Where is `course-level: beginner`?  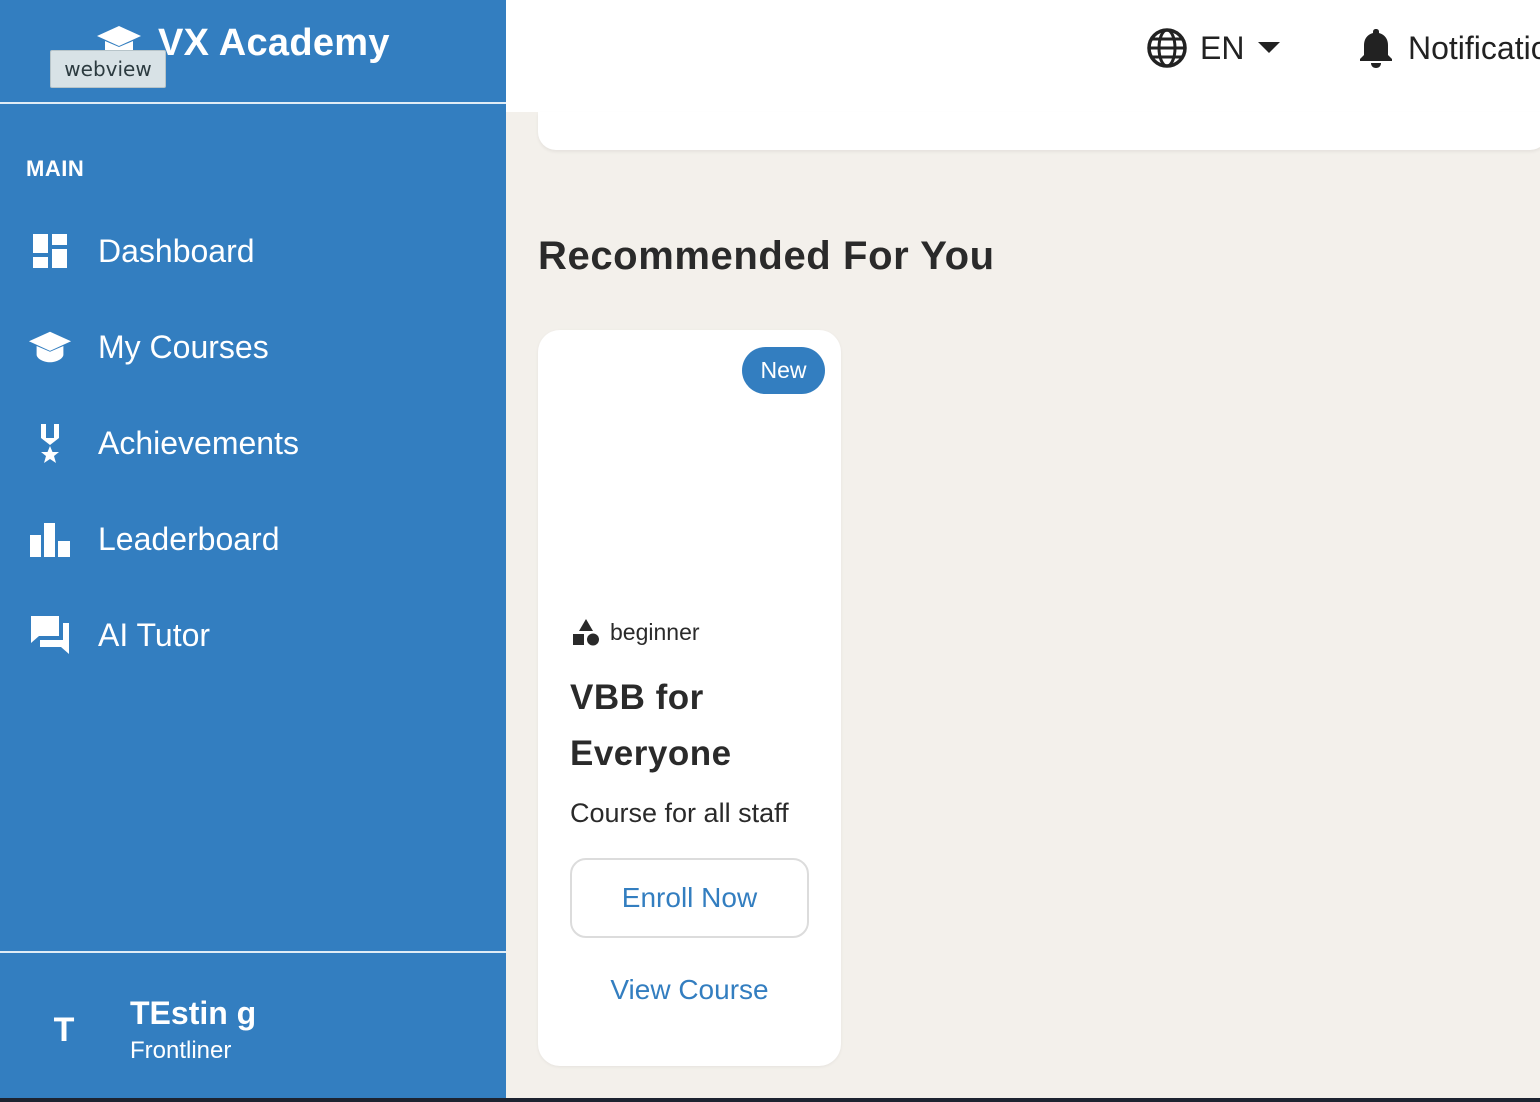
course-level: beginner is located at coordinates (636, 632).